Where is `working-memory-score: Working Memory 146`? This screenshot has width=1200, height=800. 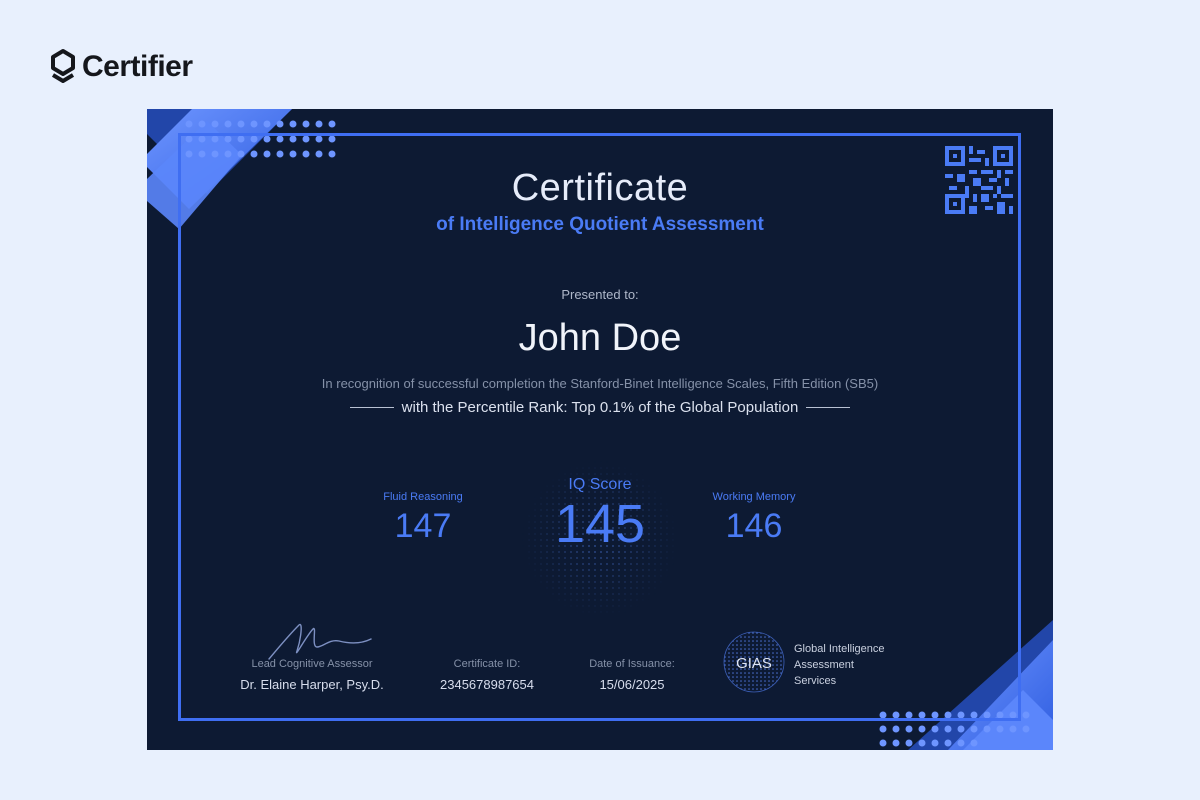
working-memory-score: Working Memory 146 is located at coordinates (754, 518).